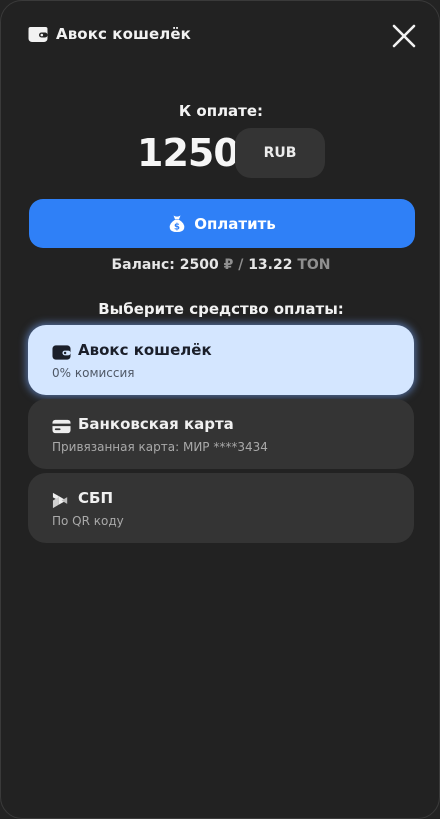 The width and height of the screenshot is (440, 819). What do you see at coordinates (88, 521) in the screenshot?
I see `method-subtitle: По QR коду` at bounding box center [88, 521].